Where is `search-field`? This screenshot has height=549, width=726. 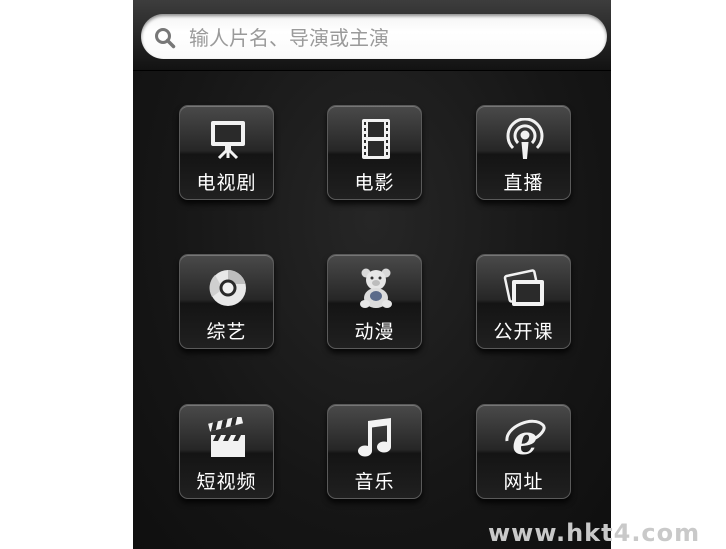 search-field is located at coordinates (374, 36).